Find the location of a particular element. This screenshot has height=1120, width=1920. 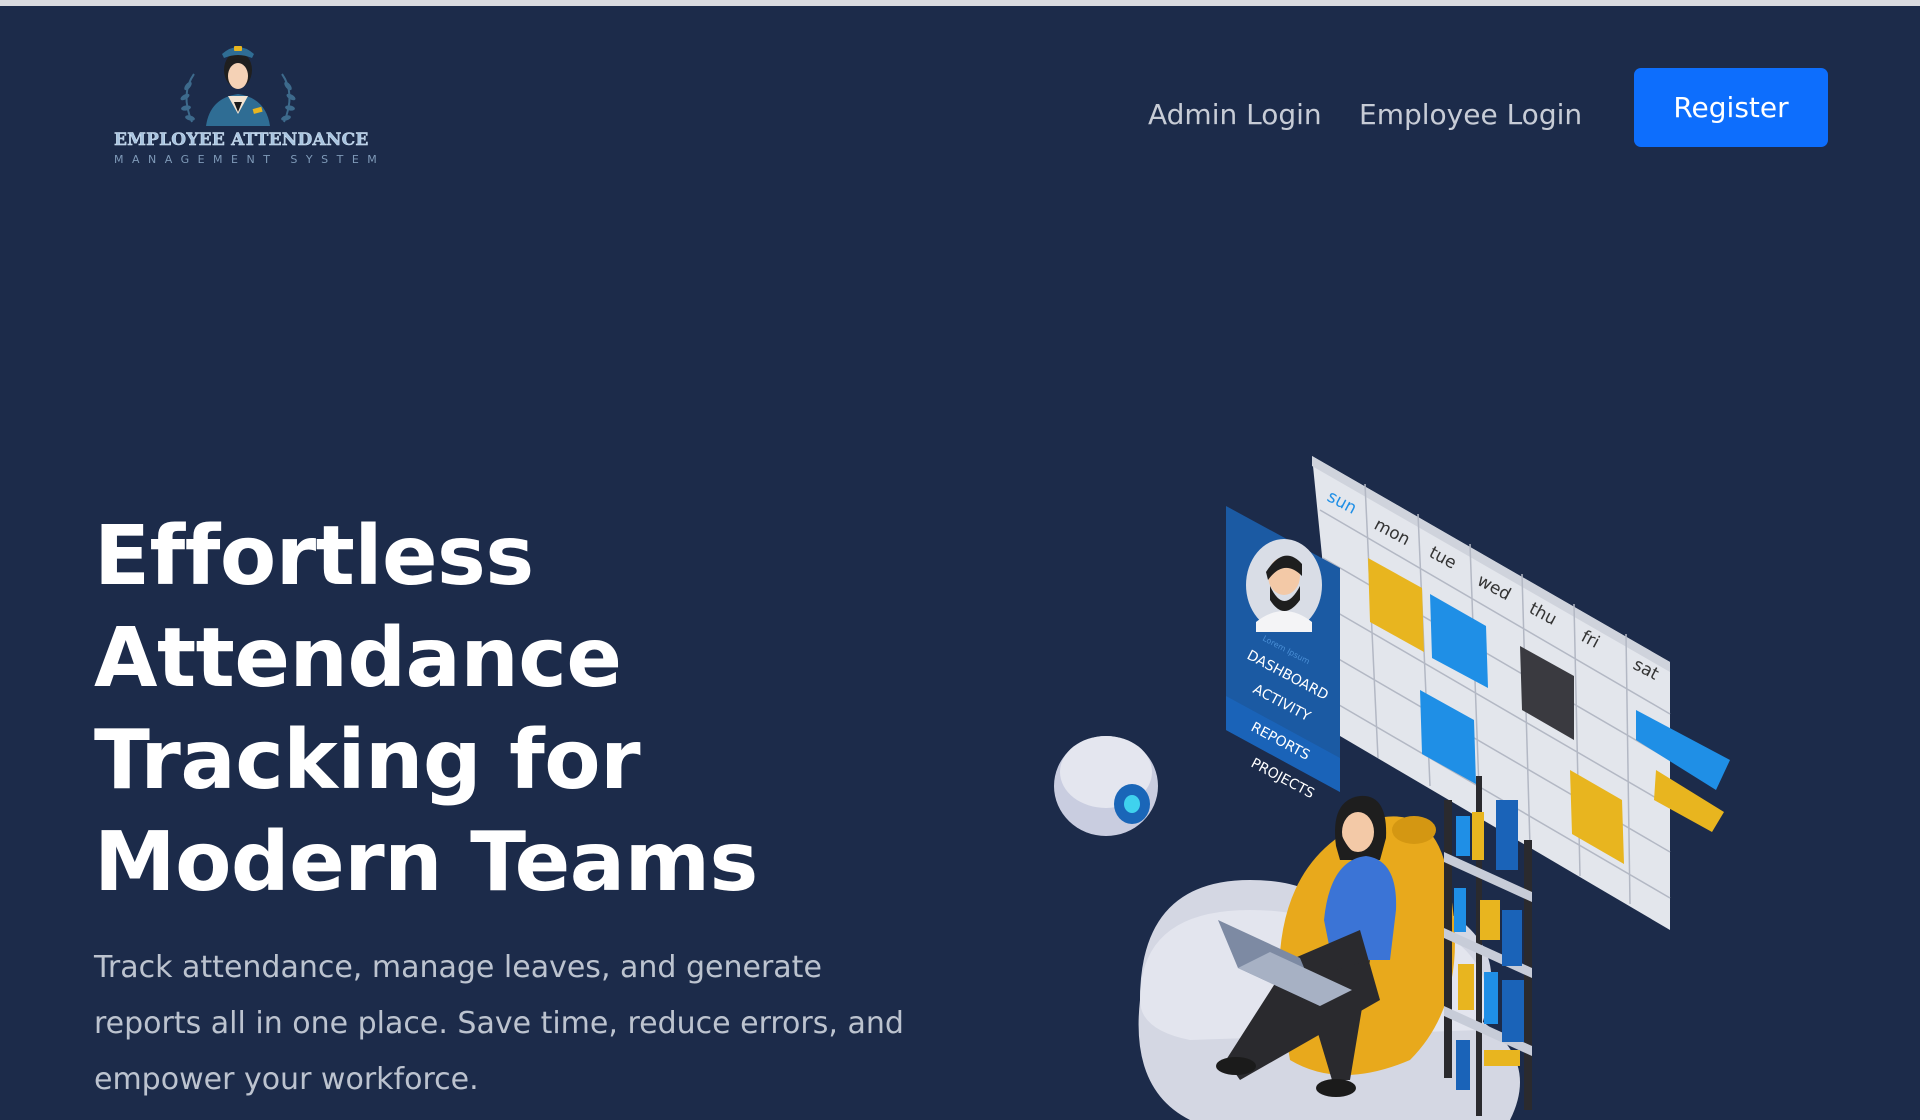

employee-login-link: Employee Login is located at coordinates (1470, 114).